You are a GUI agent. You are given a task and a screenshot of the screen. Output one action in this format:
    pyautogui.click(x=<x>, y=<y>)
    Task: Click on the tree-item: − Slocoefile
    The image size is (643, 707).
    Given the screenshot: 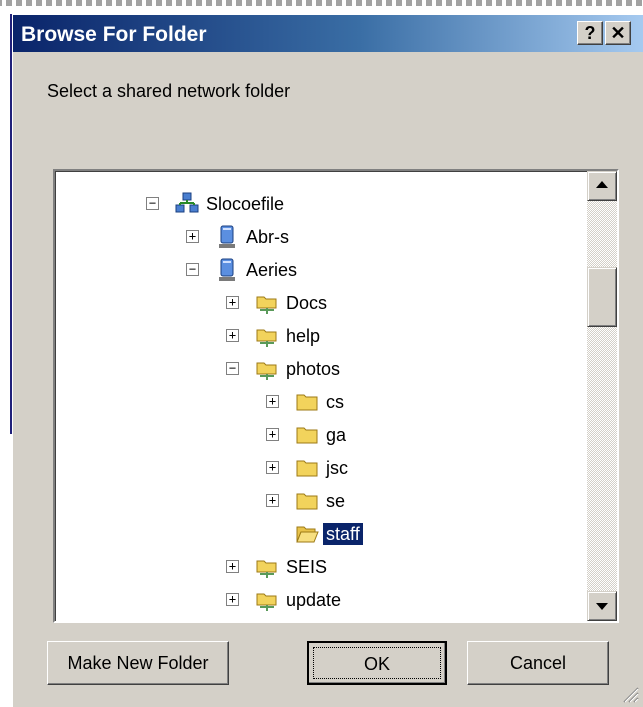 What is the action you would take?
    pyautogui.click(x=320, y=206)
    